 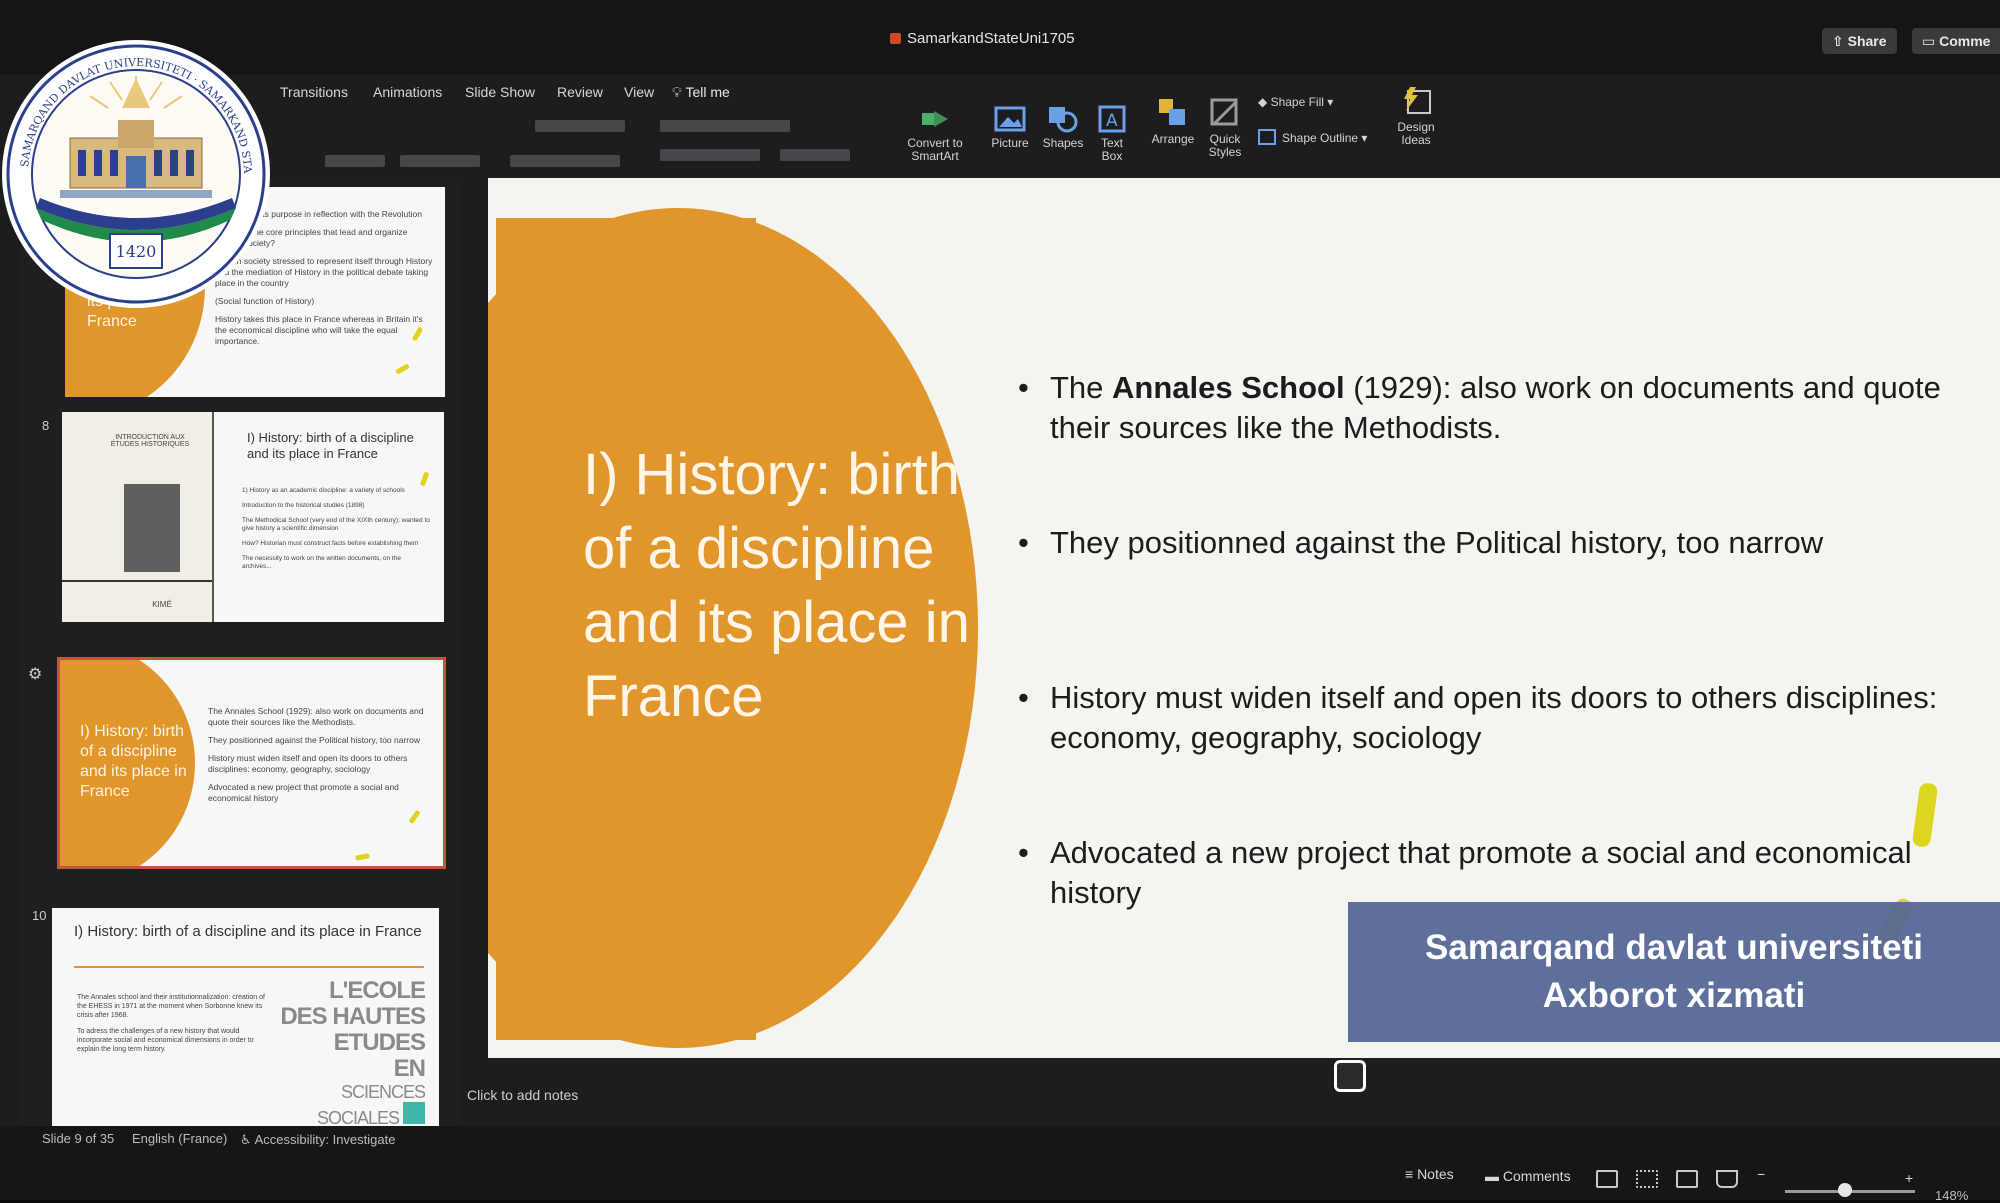 I want to click on slideshow-view-icon, so click(x=1727, y=1179).